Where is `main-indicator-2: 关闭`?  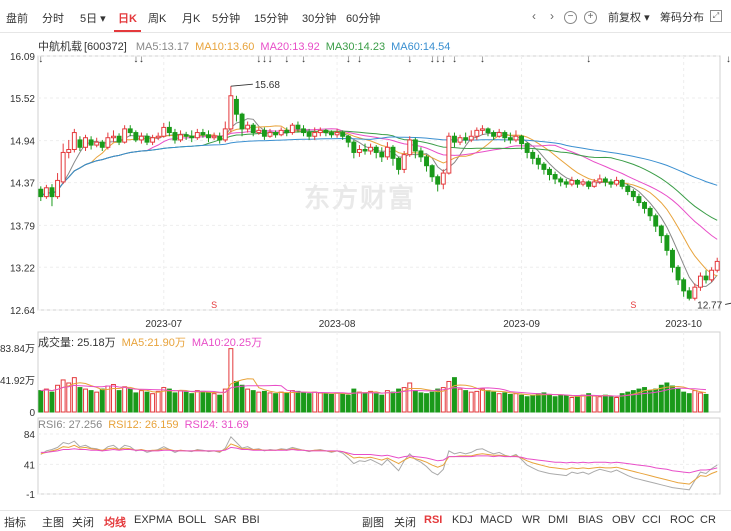
main-indicator-2: 关闭 is located at coordinates (83, 522).